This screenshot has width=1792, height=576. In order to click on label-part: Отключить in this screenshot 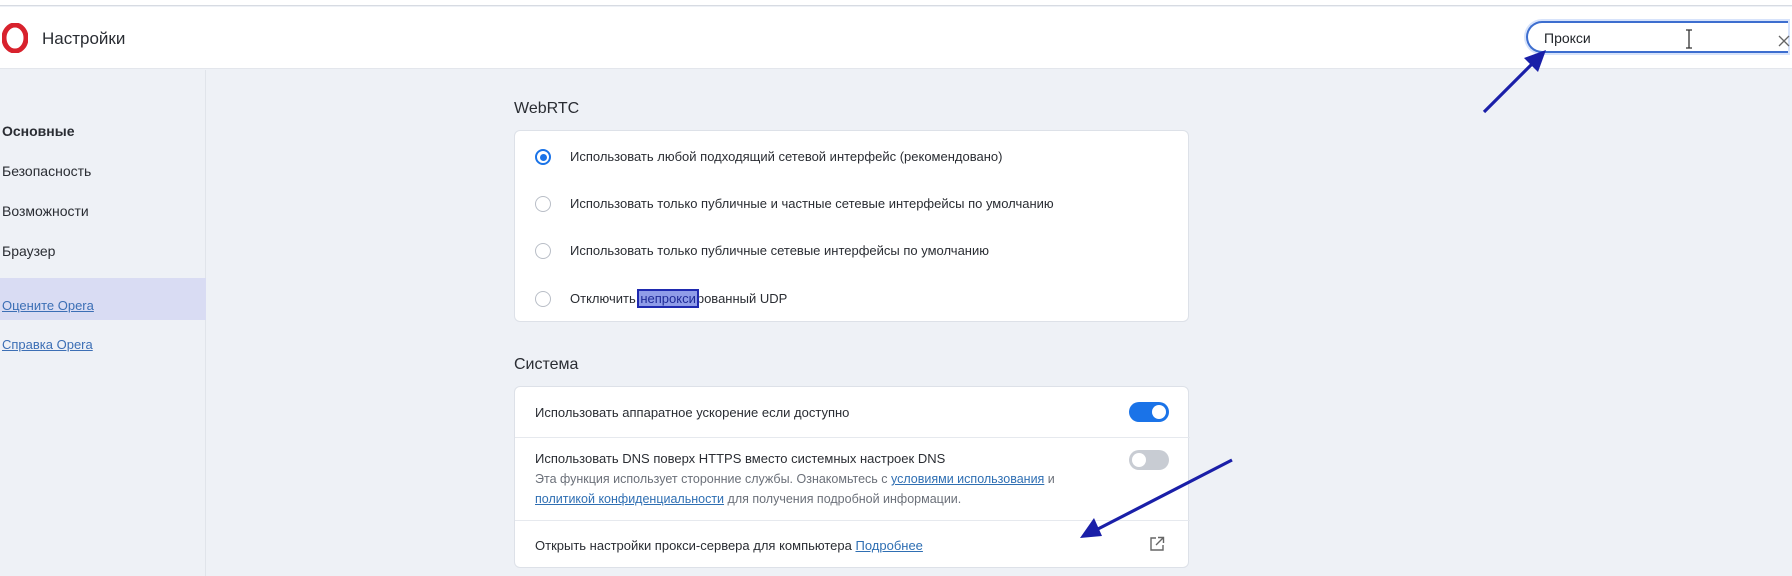, I will do `click(605, 298)`.